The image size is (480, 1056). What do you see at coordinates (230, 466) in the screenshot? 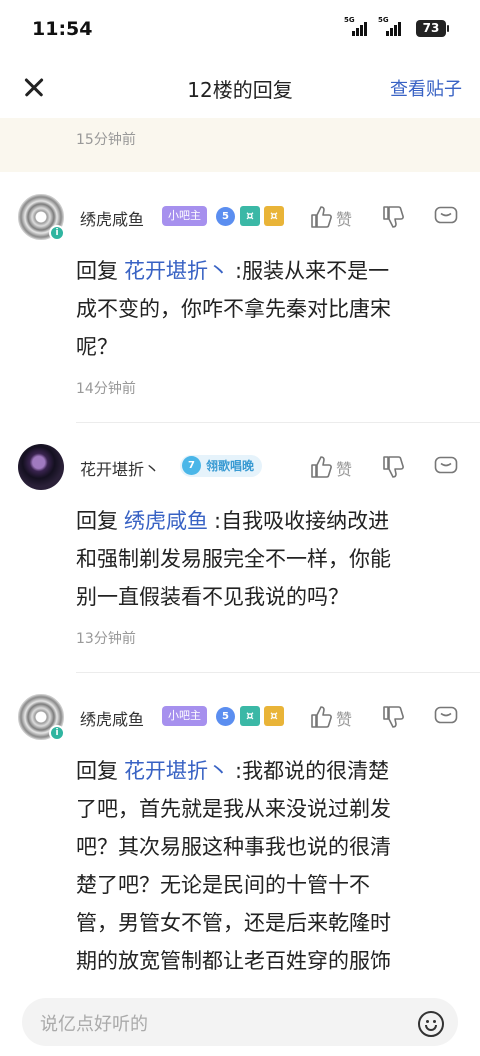
I see `title-badge-label: 翎歌唱晚` at bounding box center [230, 466].